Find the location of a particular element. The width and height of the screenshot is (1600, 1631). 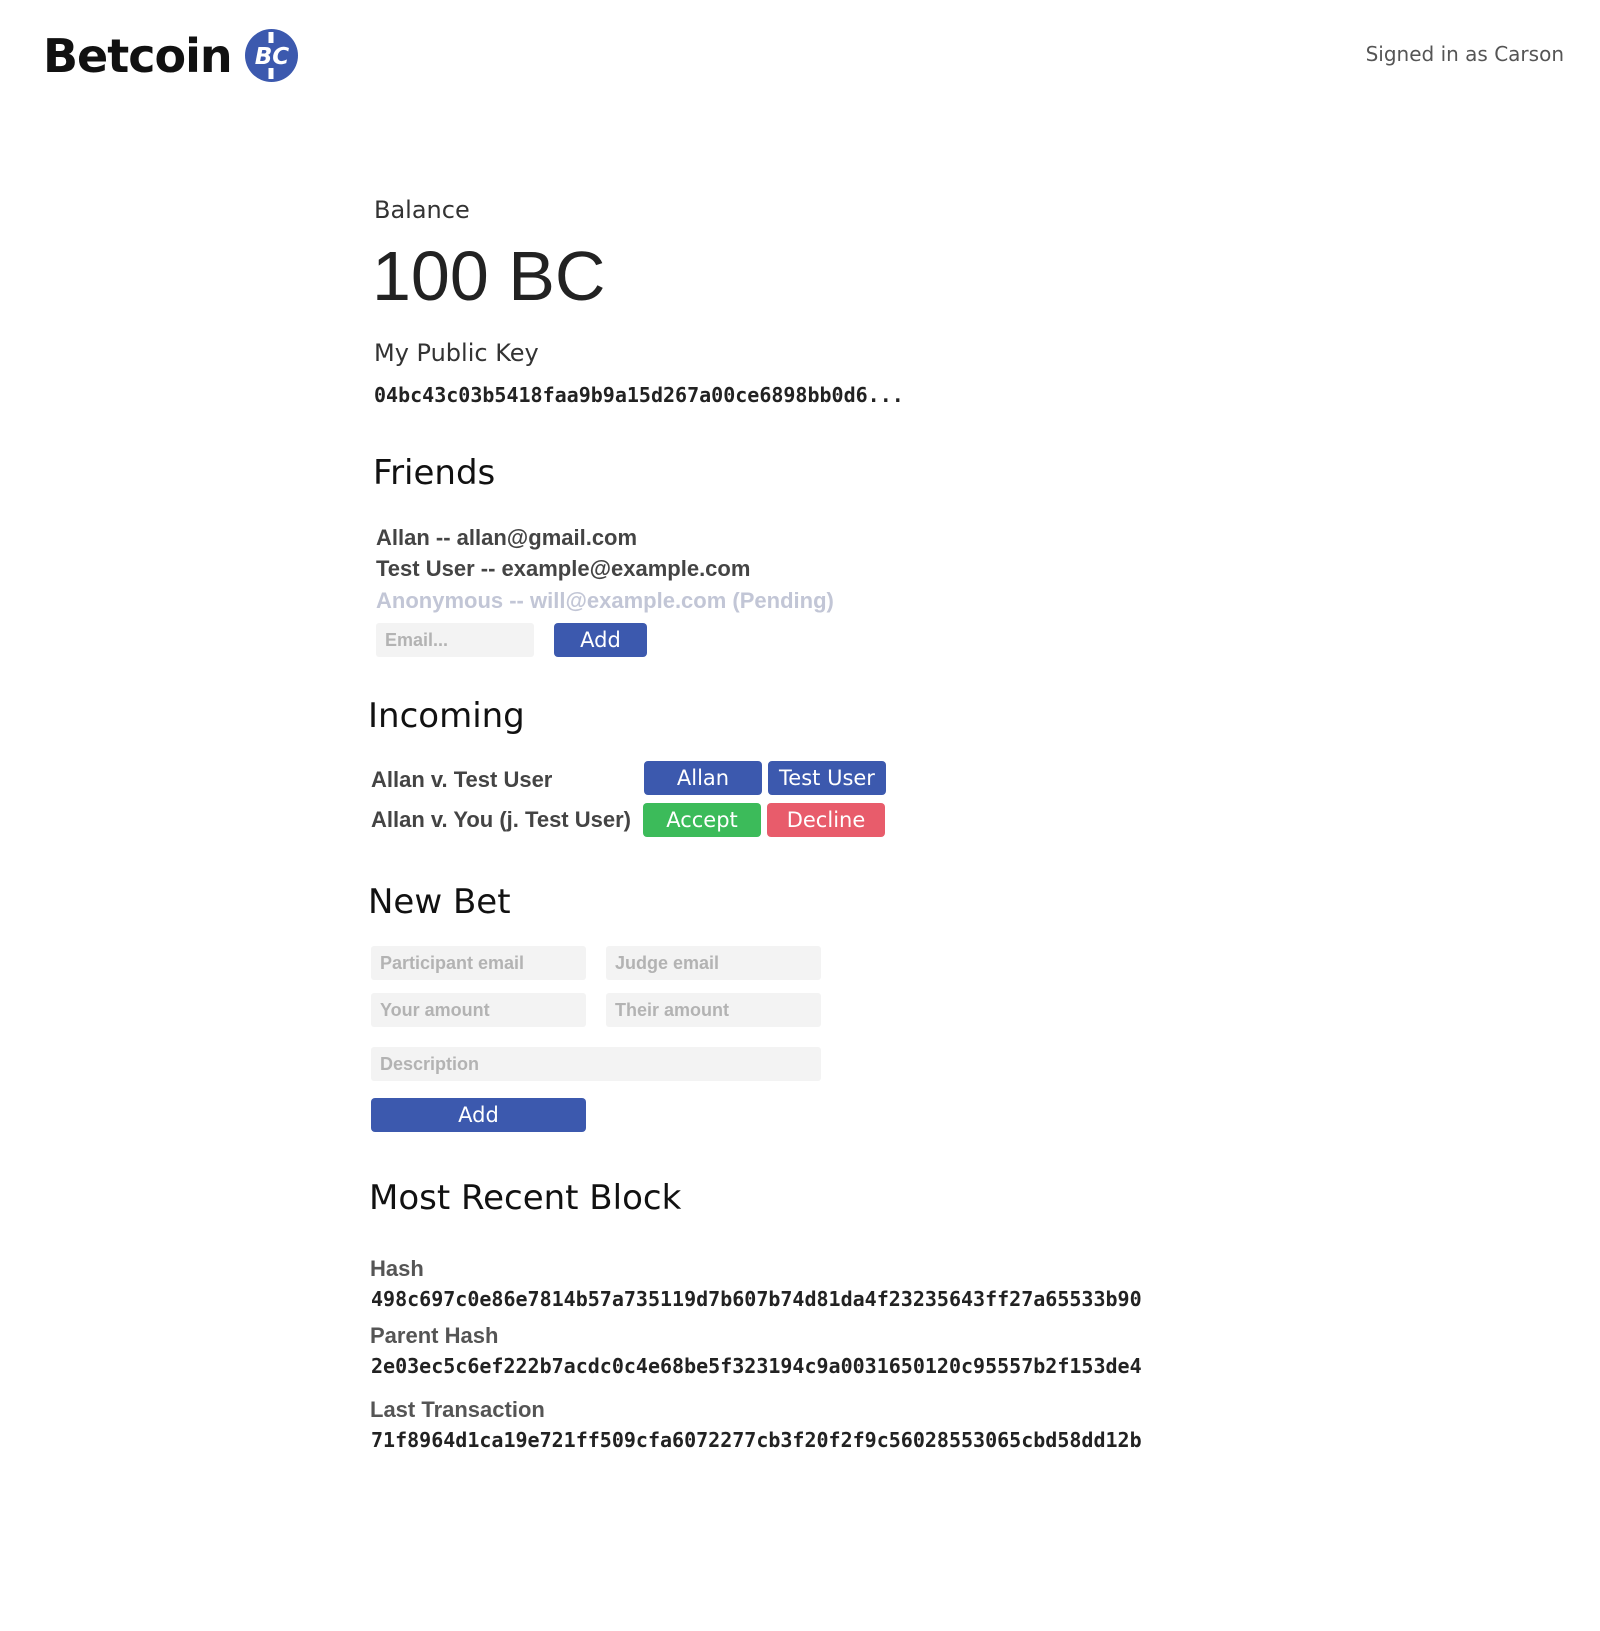

pick-test-user-button: Test User is located at coordinates (827, 778).